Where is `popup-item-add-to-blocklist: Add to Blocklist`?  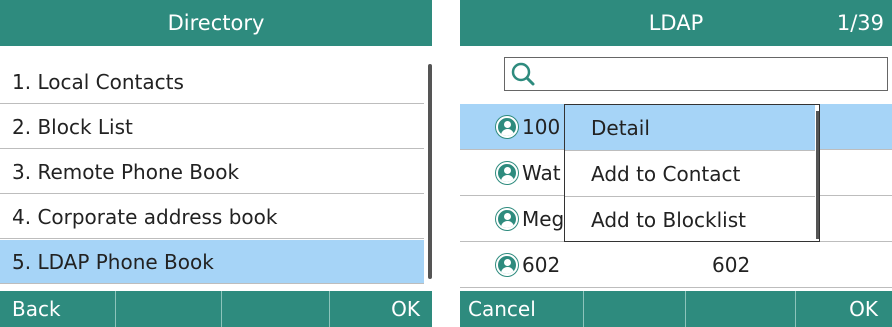 popup-item-add-to-blocklist: Add to Blocklist is located at coordinates (690, 220).